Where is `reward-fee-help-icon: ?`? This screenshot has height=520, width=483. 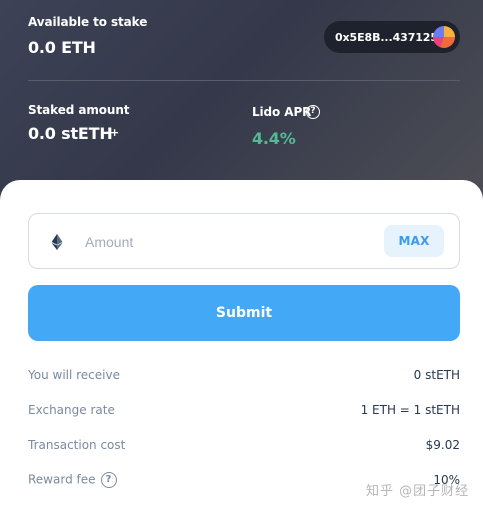
reward-fee-help-icon: ? is located at coordinates (108, 480).